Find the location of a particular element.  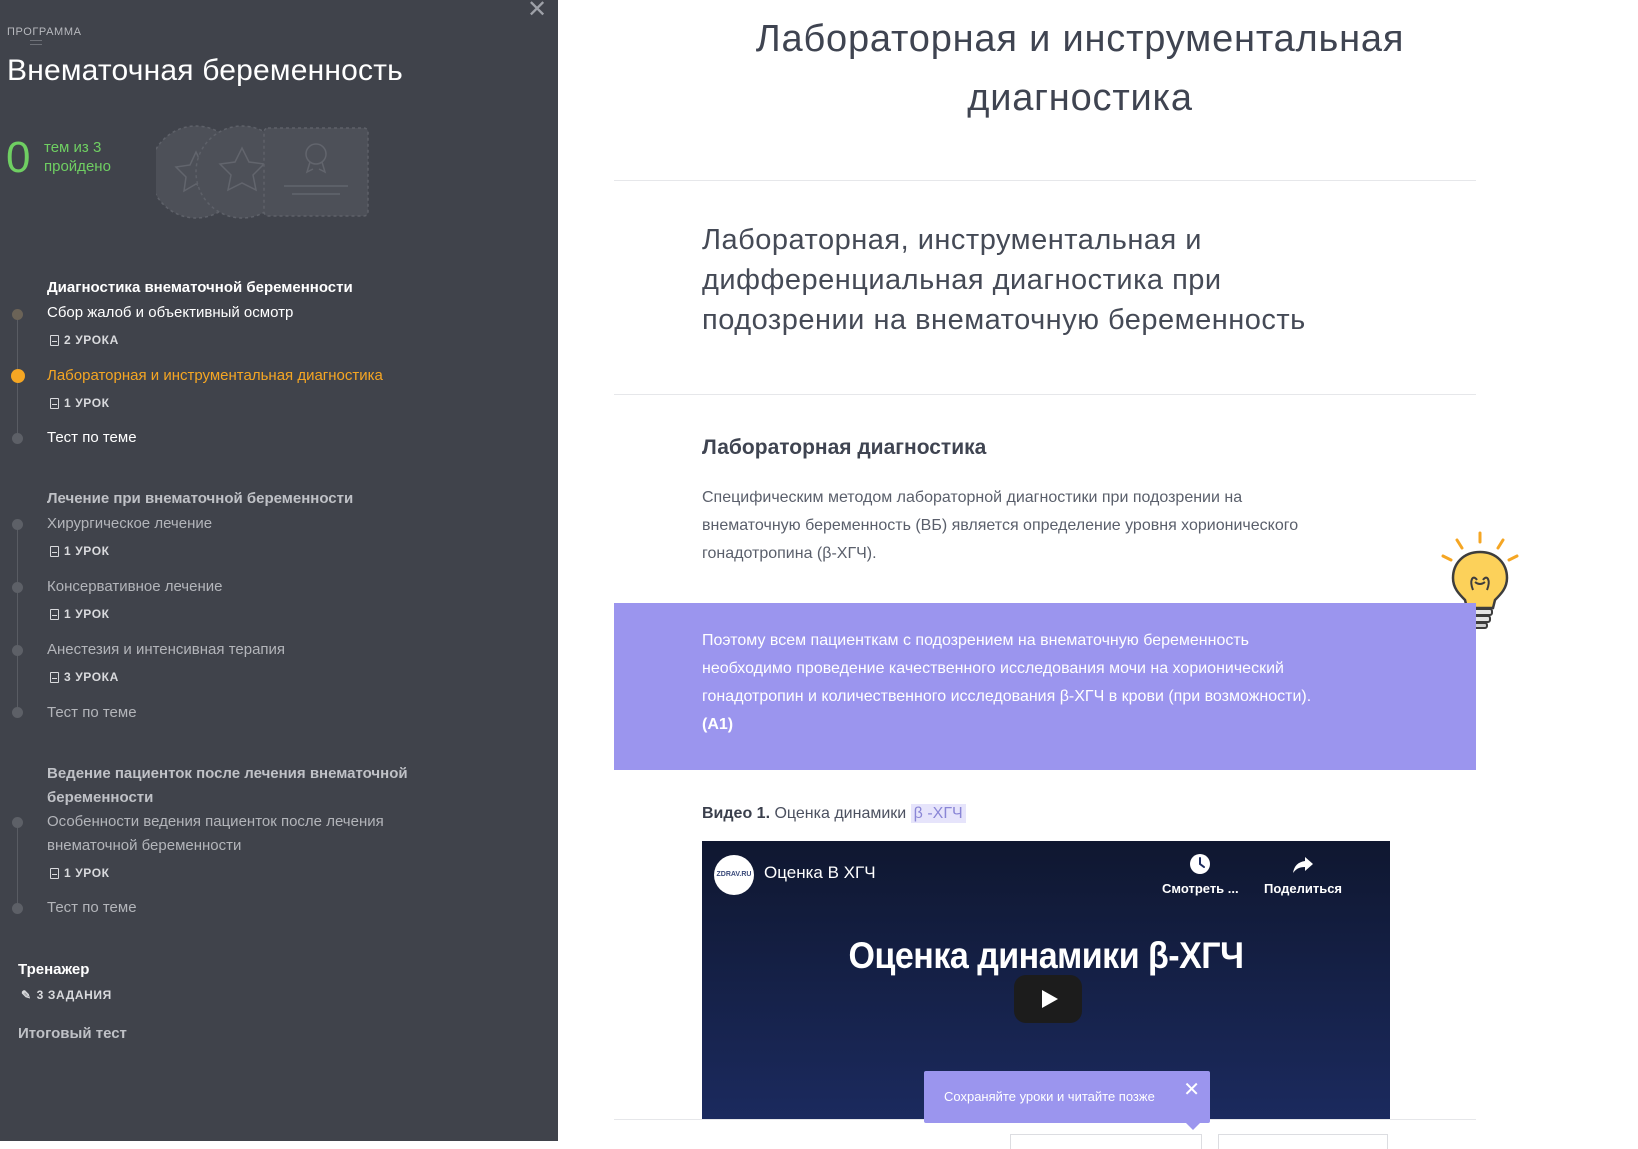

video-thumbnail-text: Оценка динамики β-ХГЧ is located at coordinates (1046, 956).